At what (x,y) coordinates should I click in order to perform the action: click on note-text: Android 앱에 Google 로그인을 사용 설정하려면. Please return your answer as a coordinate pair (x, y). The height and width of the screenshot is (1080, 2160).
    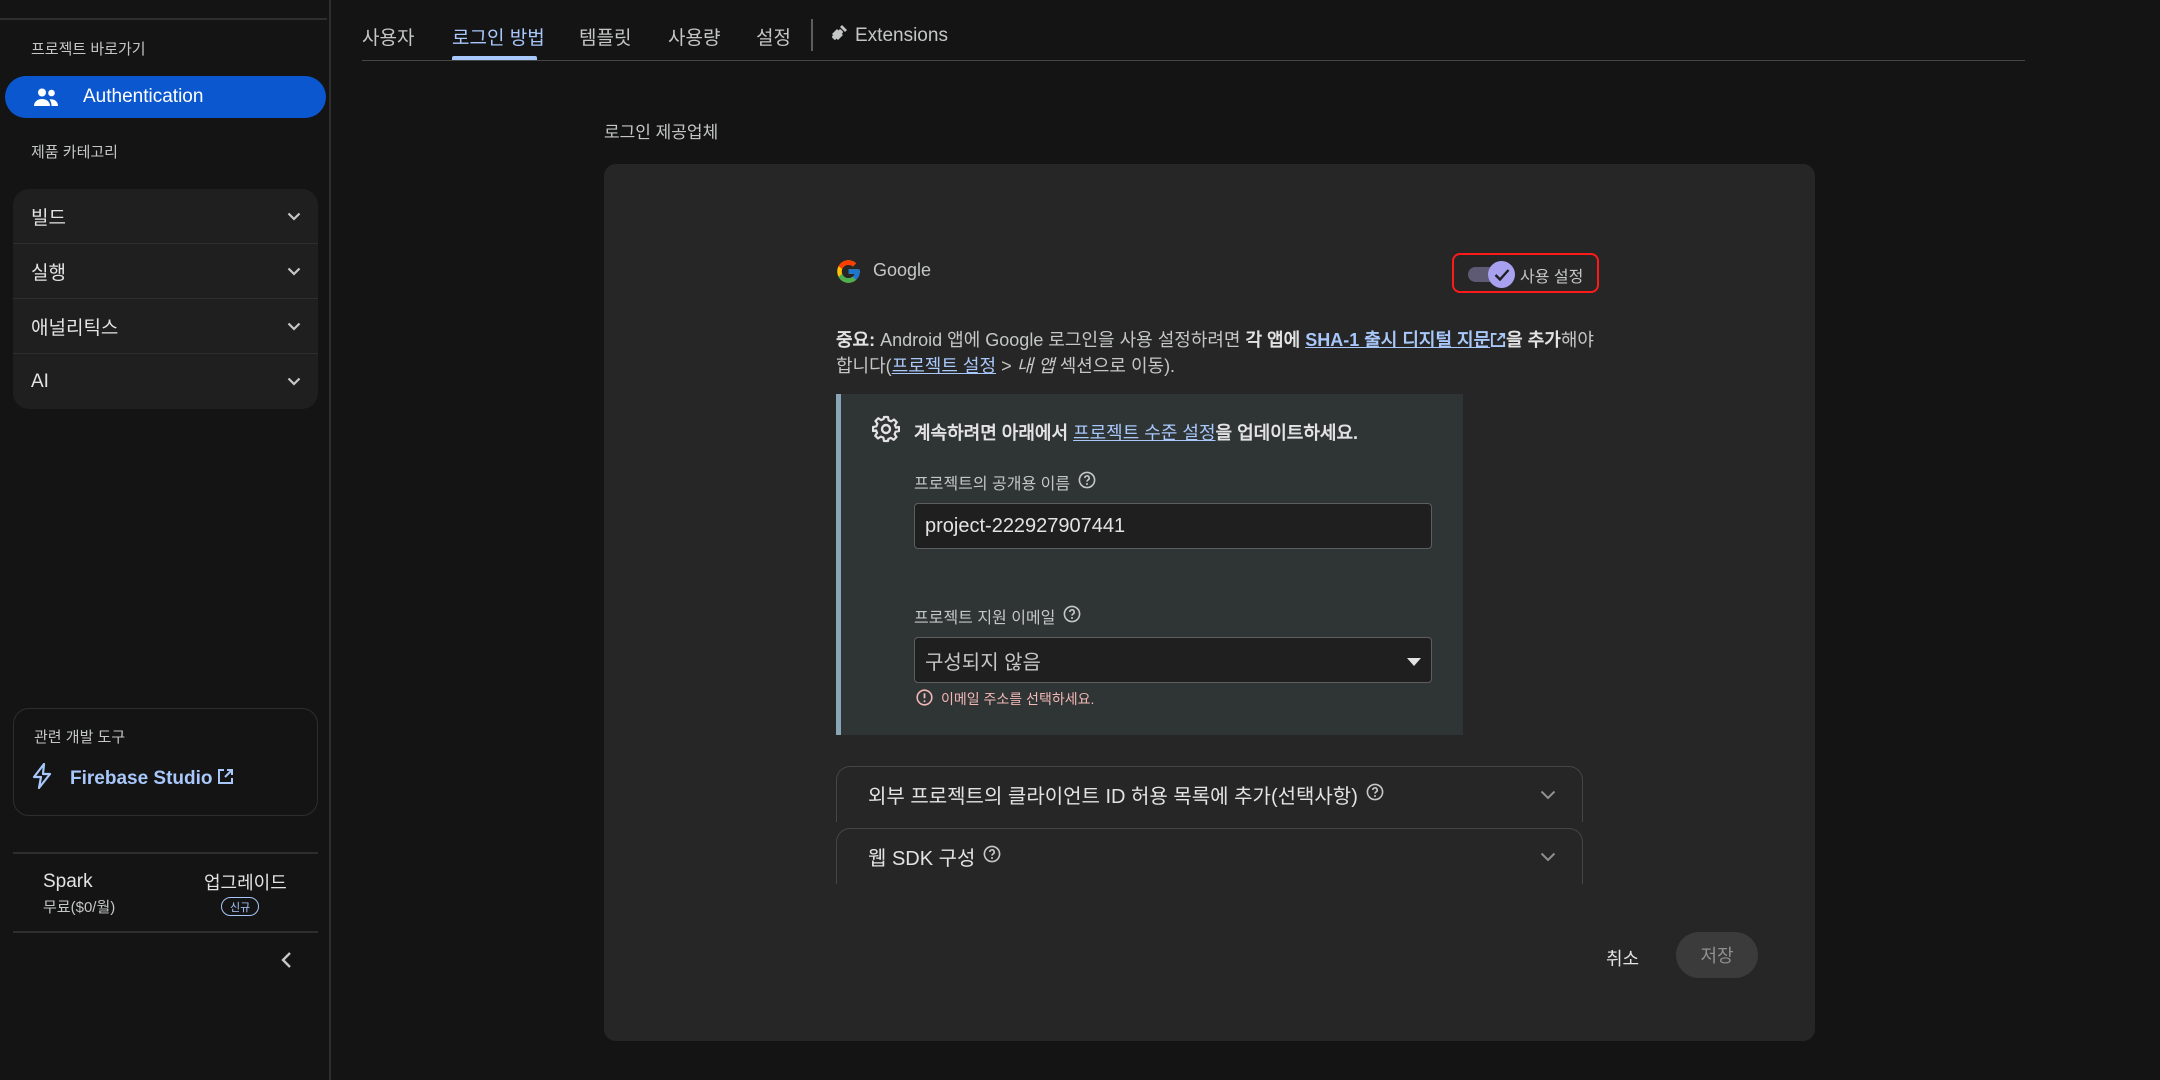
    Looking at the image, I should click on (1060, 340).